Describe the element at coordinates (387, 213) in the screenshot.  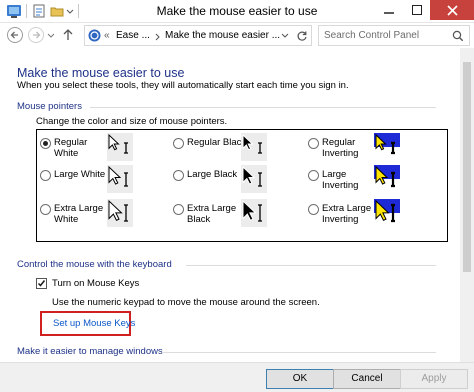
I see `pointer-preview-invert-xl-icon` at that location.